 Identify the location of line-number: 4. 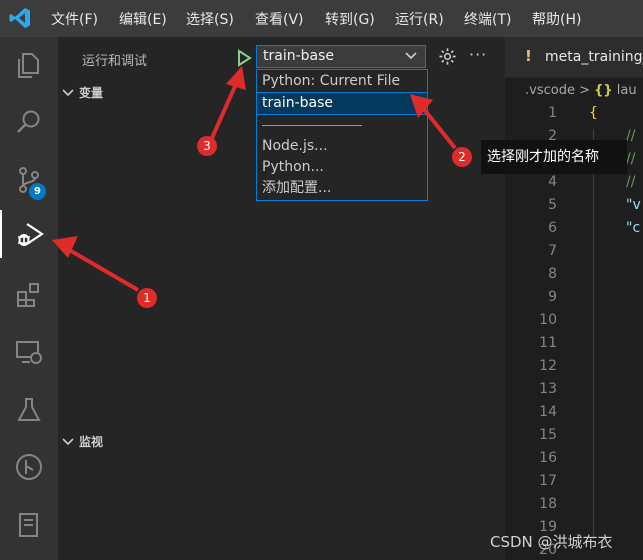
(552, 182).